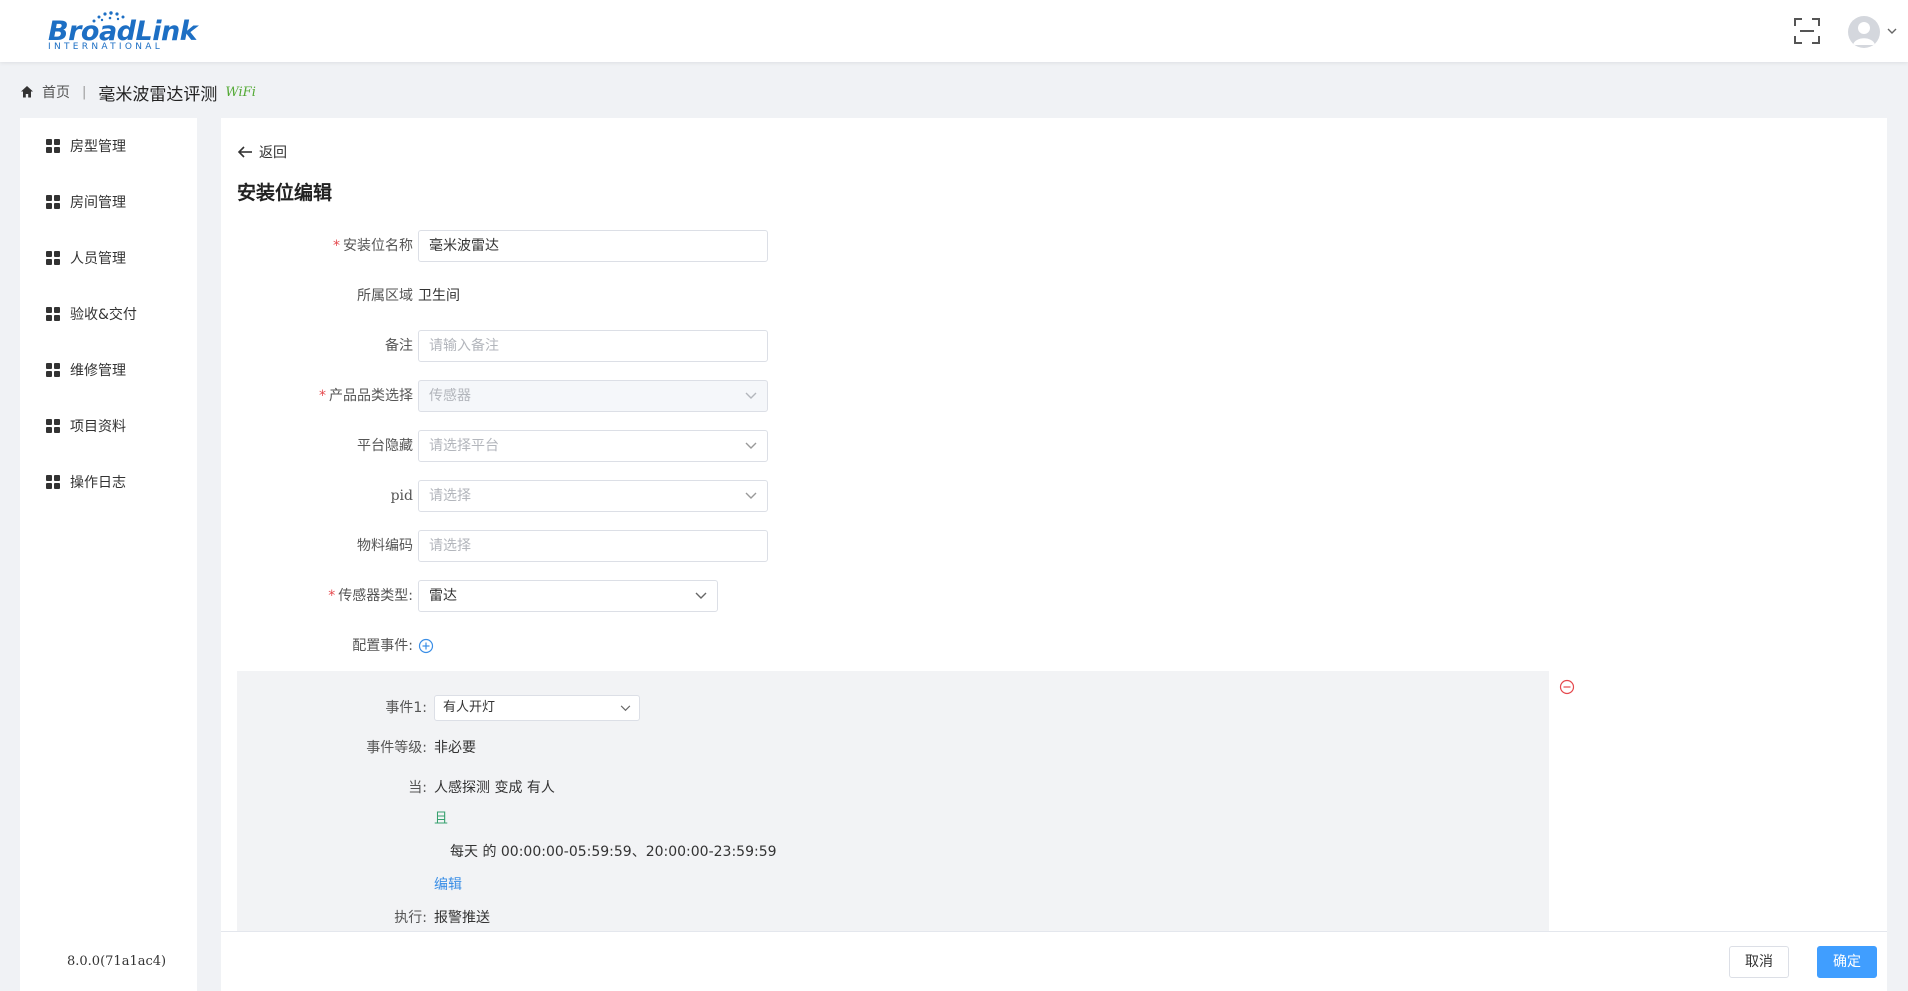  I want to click on event-exec-value: 报警推送, so click(462, 918).